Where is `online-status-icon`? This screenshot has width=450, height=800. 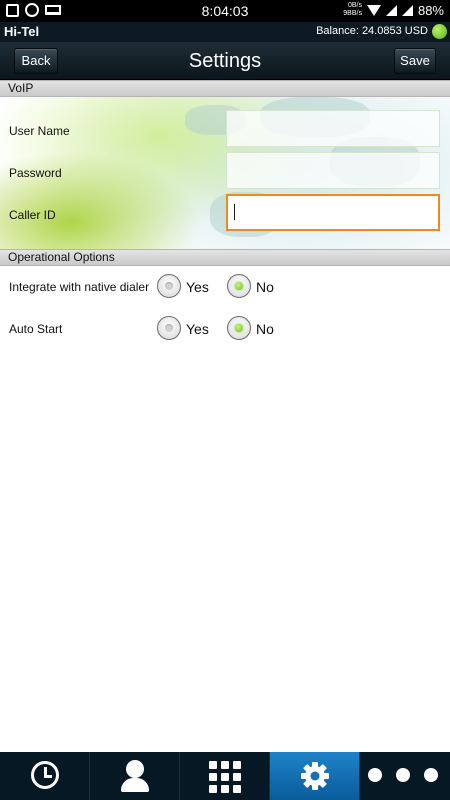
online-status-icon is located at coordinates (439, 31).